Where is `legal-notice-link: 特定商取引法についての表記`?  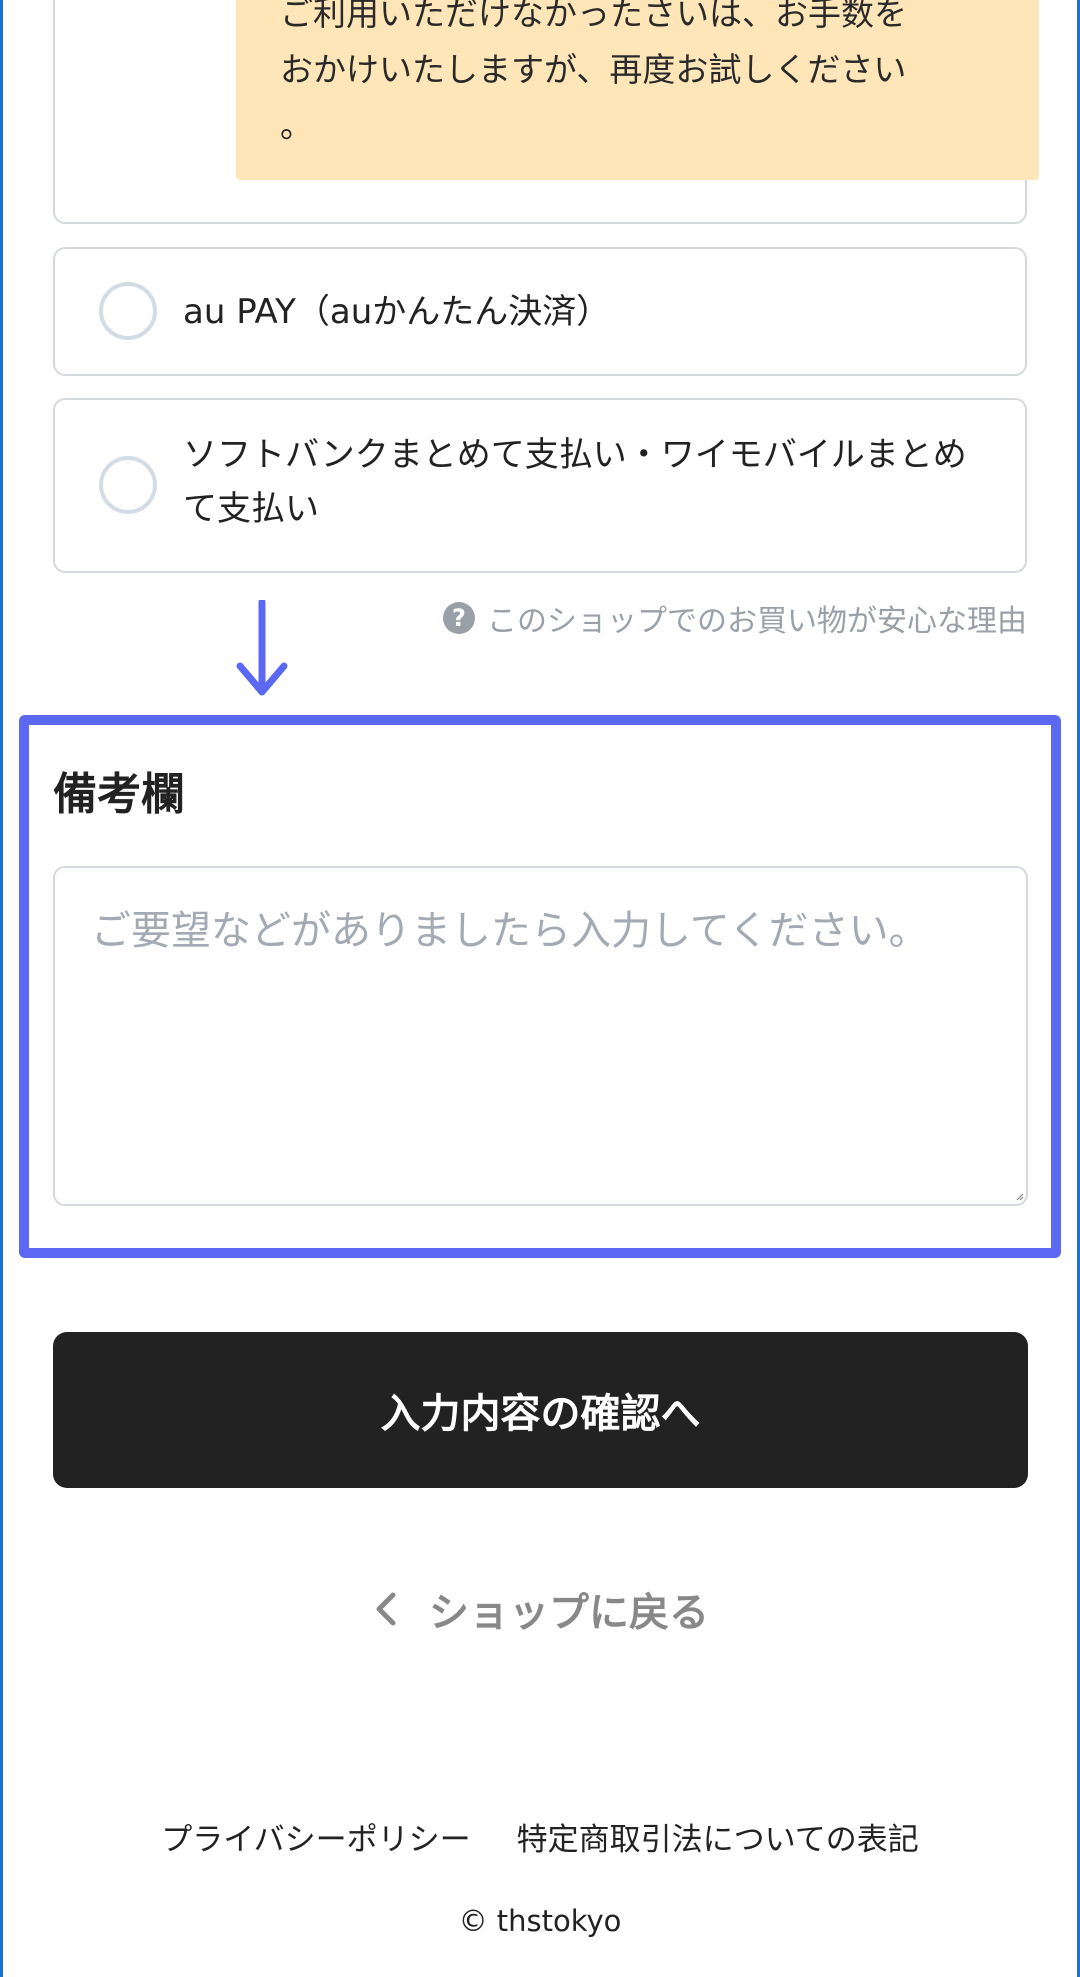 legal-notice-link: 特定商取引法についての表記 is located at coordinates (718, 1836).